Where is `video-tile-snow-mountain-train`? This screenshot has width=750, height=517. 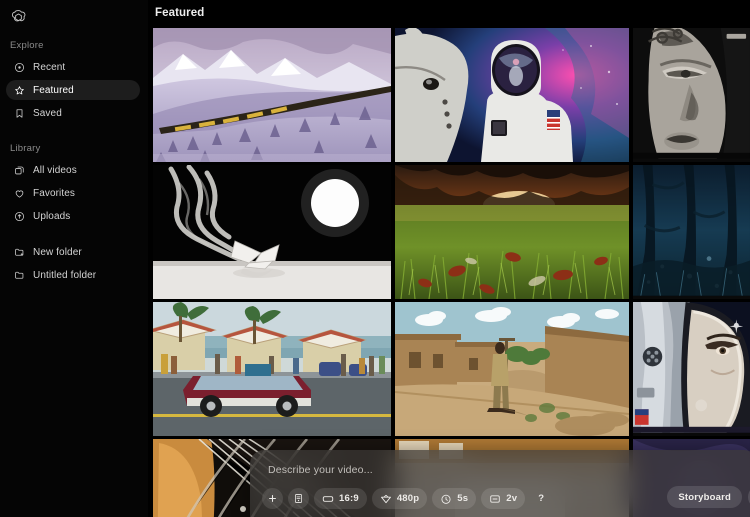 video-tile-snow-mountain-train is located at coordinates (272, 95).